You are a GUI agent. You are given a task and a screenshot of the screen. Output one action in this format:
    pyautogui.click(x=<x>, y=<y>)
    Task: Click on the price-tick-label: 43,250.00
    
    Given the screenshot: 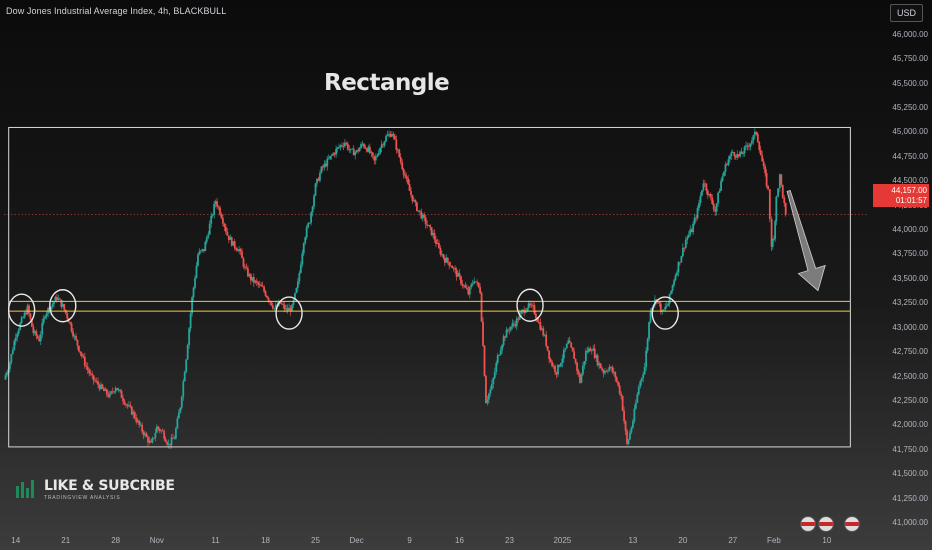 What is the action you would take?
    pyautogui.click(x=910, y=303)
    